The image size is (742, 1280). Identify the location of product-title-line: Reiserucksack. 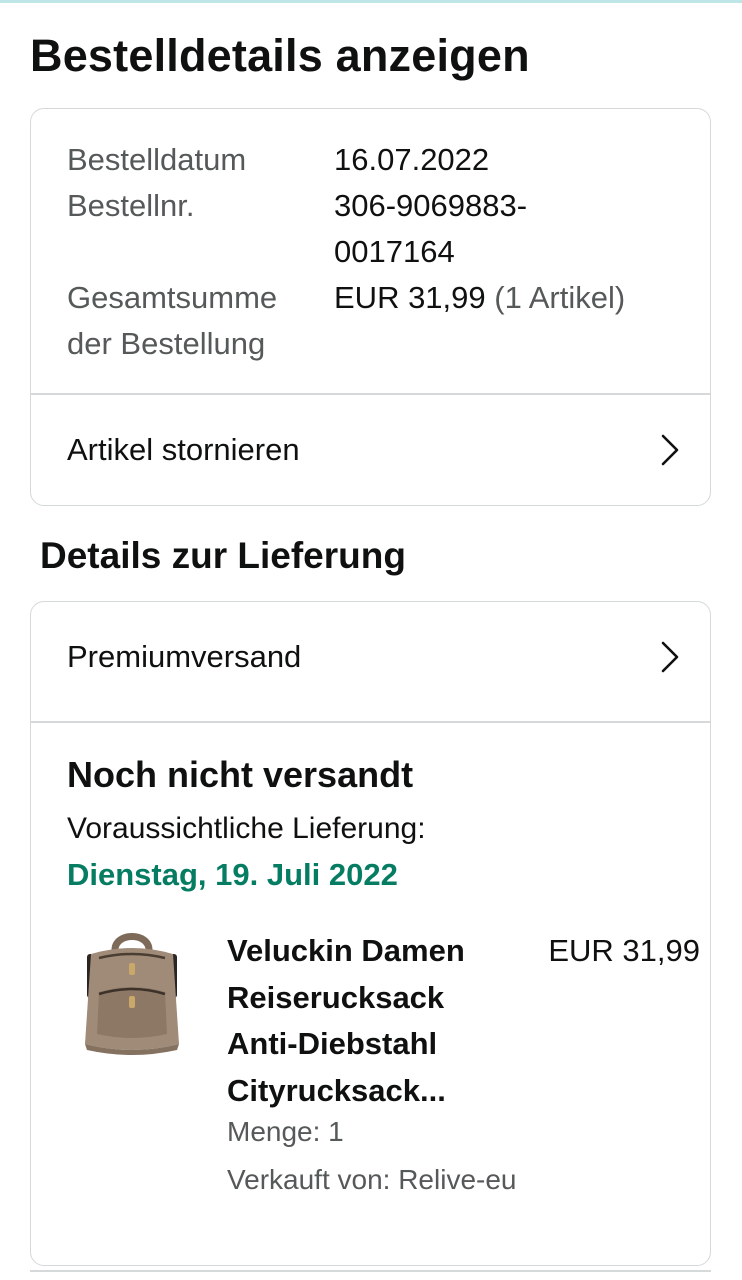
(336, 997).